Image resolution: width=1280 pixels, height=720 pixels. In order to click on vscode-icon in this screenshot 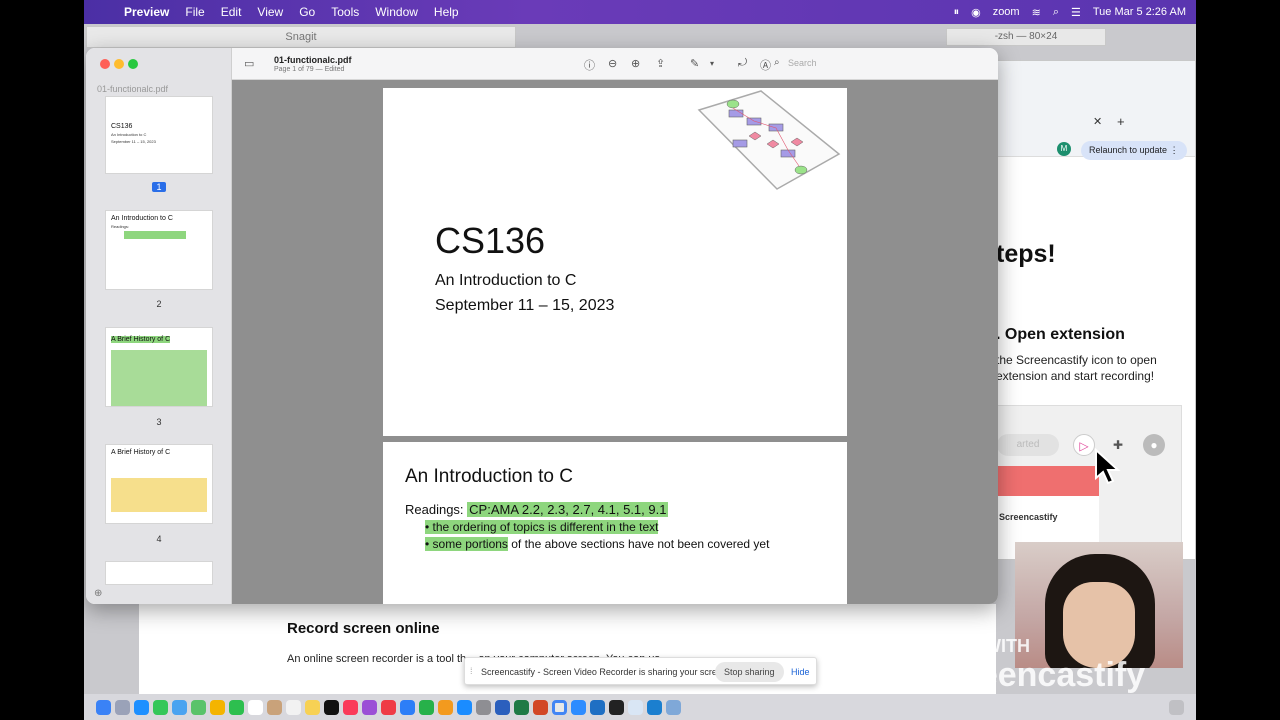, I will do `click(597, 707)`.